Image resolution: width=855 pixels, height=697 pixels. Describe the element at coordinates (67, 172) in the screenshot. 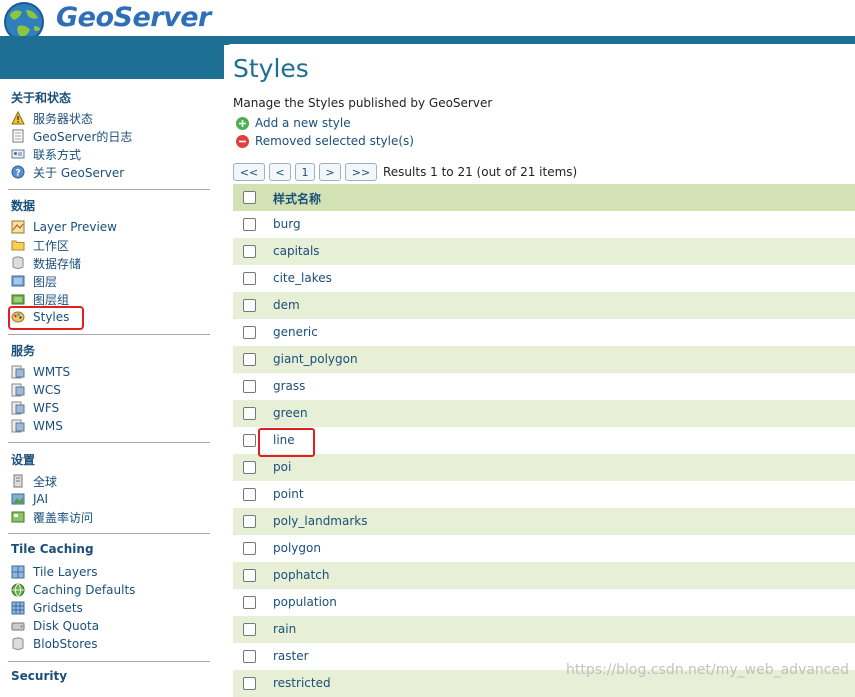

I see `sidebar-item-about: ? 关于 GeoServer` at that location.